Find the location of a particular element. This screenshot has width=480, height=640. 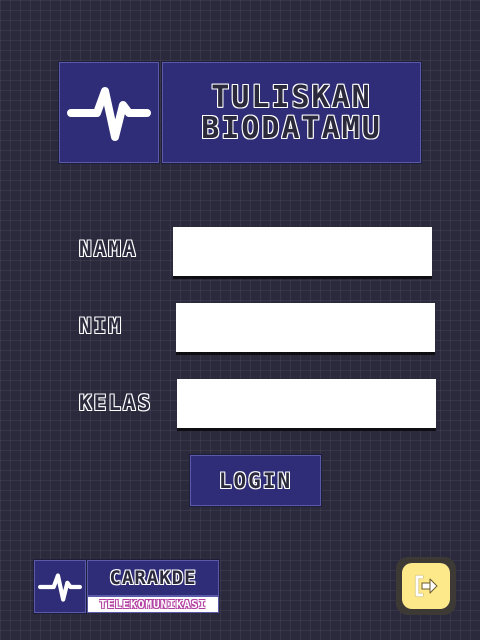

exit-door-icon is located at coordinates (426, 586).